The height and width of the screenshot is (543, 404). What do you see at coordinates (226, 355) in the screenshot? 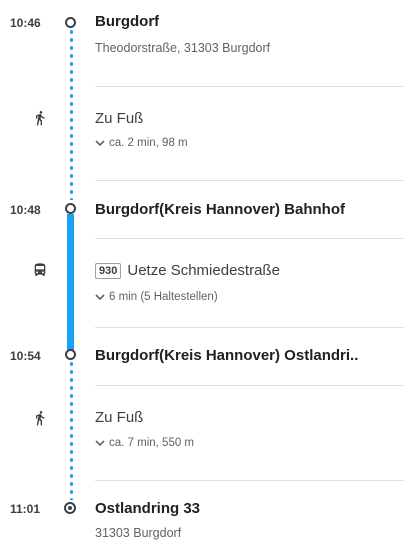
I see `stop-name: Burgdorf(Kreis Hannover) Ostlandri..` at bounding box center [226, 355].